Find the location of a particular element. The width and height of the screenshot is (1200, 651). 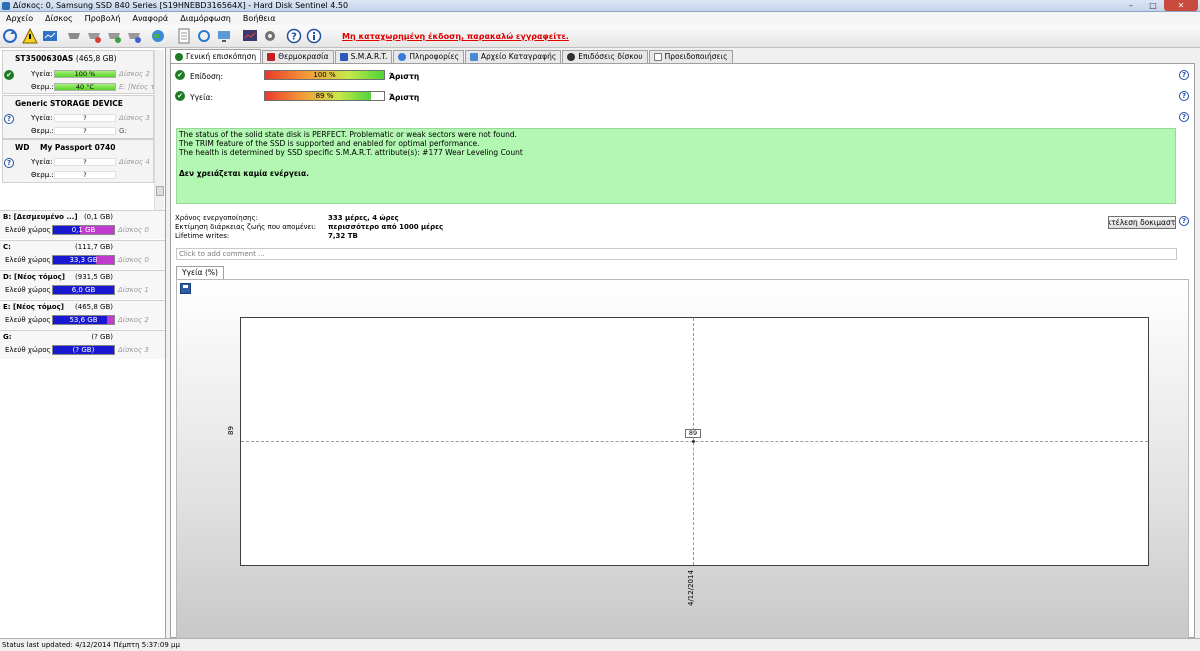

tab-overview: Γενική επισκόπηση is located at coordinates (216, 56).